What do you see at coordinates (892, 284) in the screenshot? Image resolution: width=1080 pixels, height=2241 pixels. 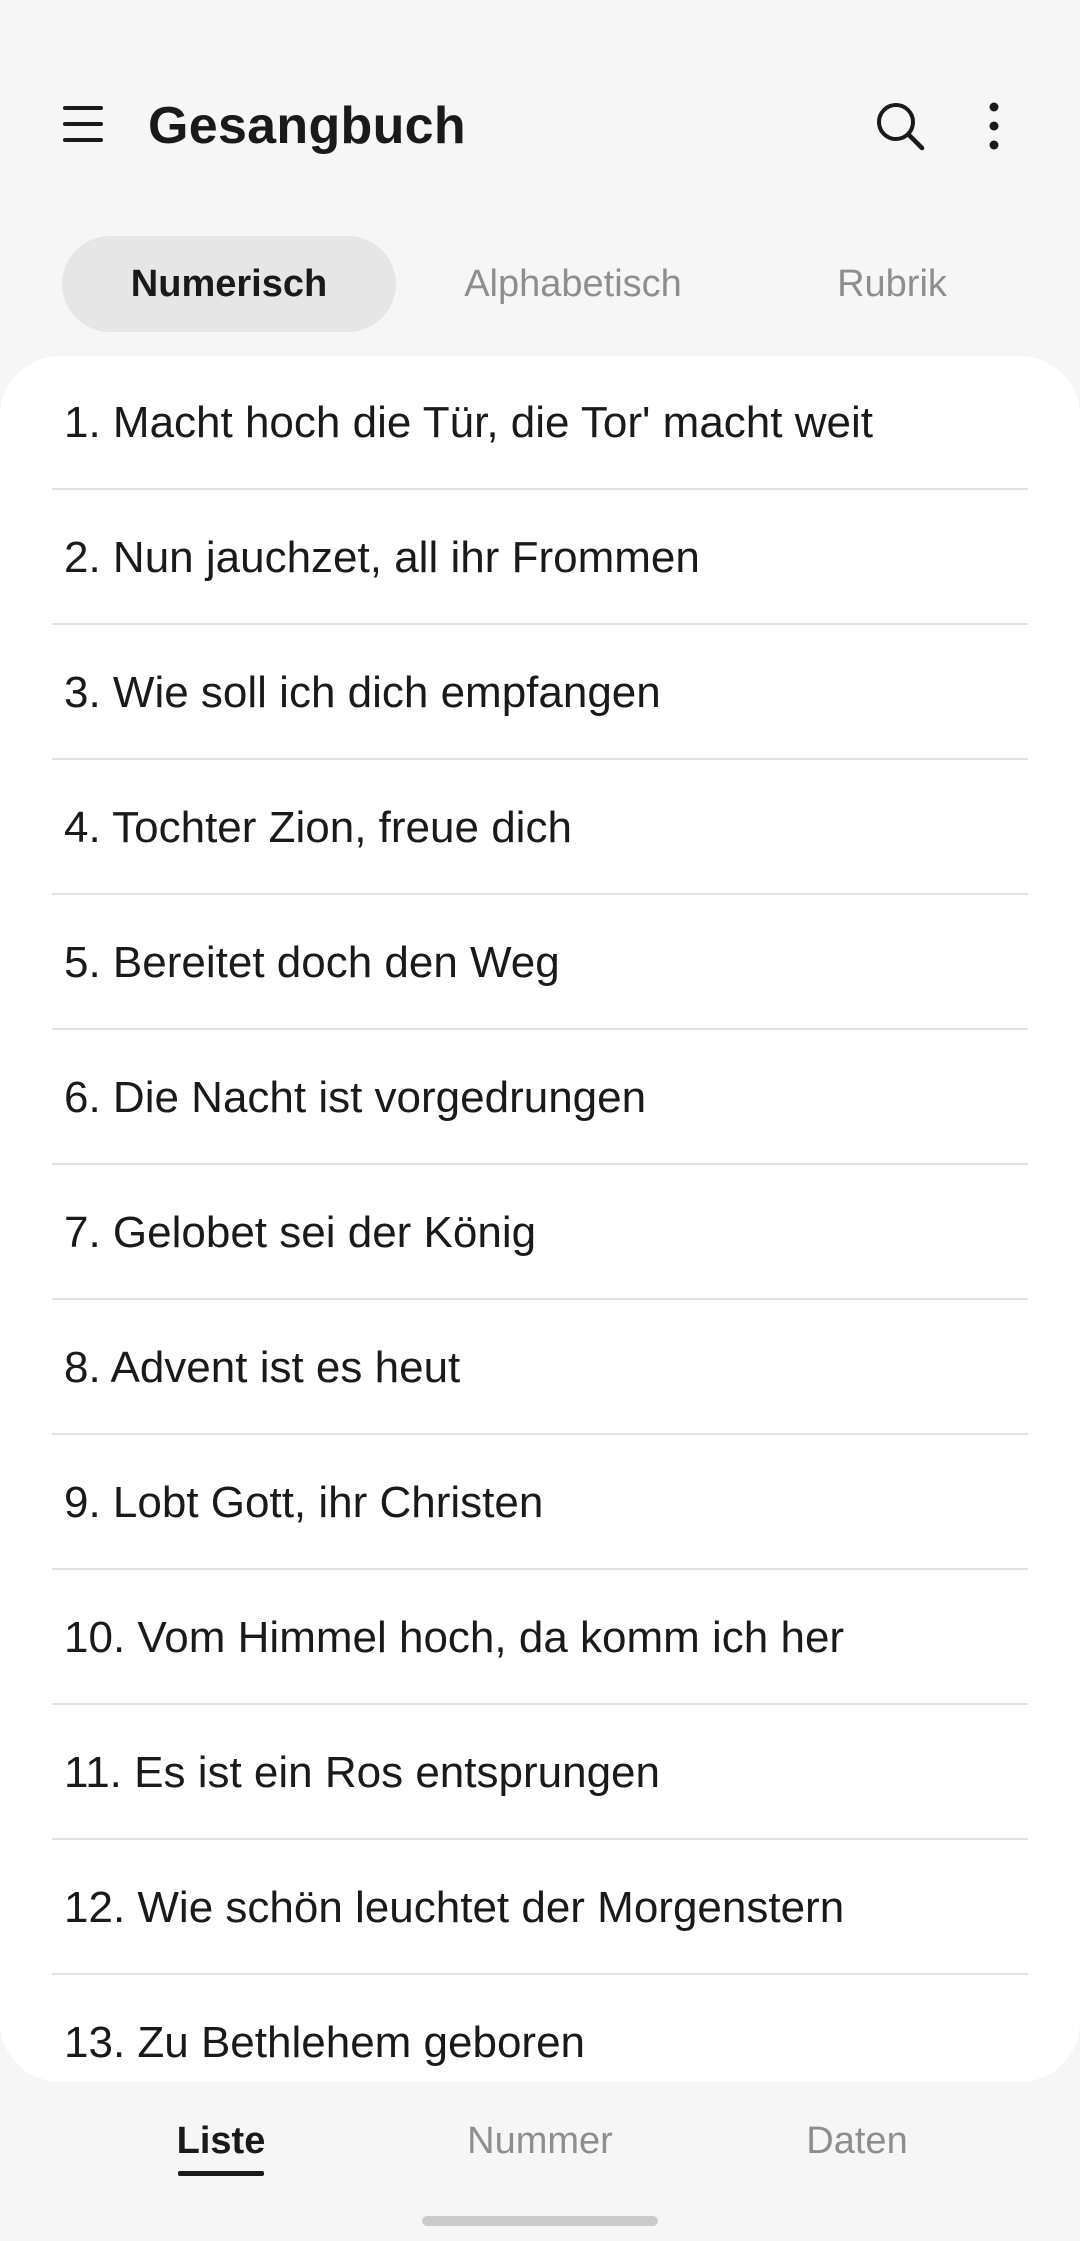 I see `tab-rubrik: Rubrik` at bounding box center [892, 284].